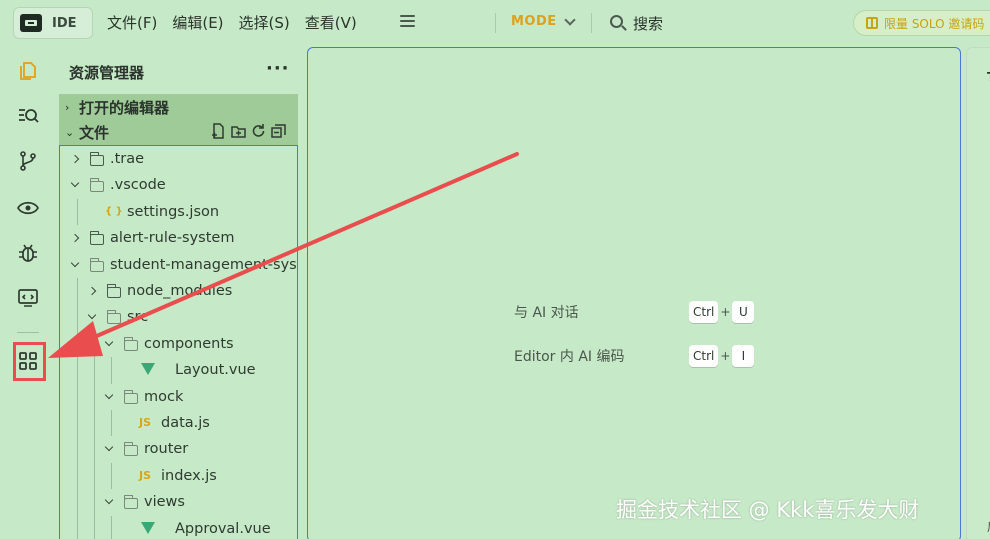 The image size is (990, 539). What do you see at coordinates (407, 21) in the screenshot?
I see `more-menu-icon` at bounding box center [407, 21].